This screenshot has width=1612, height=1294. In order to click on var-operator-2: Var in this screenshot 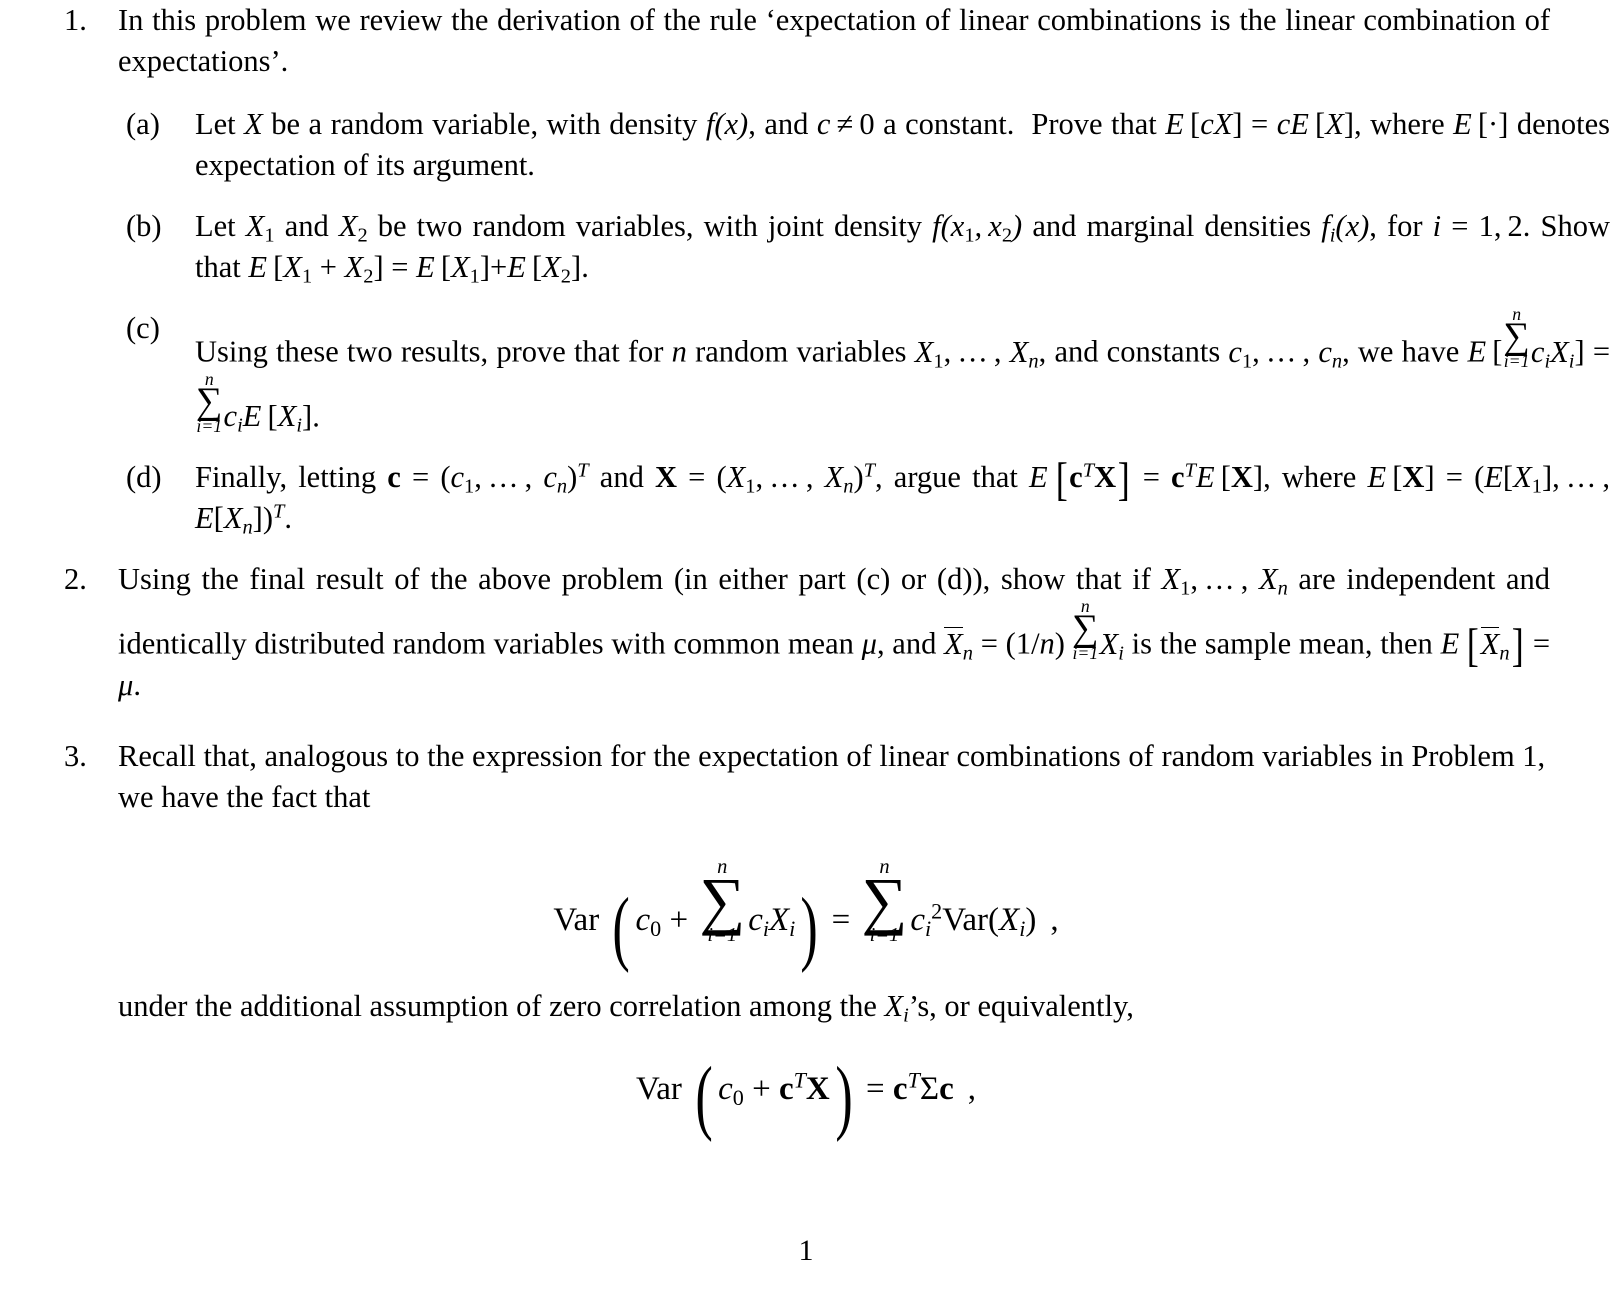, I will do `click(659, 1088)`.